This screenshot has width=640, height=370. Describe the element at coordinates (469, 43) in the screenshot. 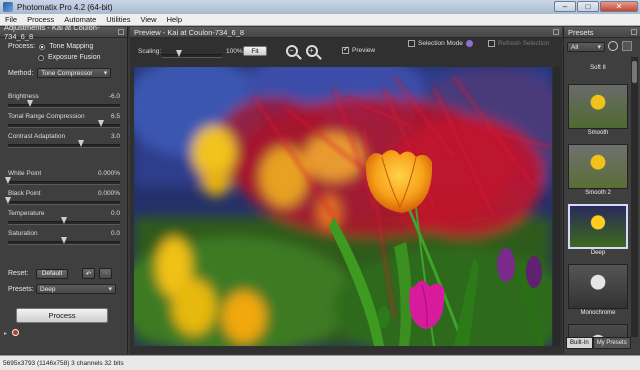

I see `help-icon` at that location.